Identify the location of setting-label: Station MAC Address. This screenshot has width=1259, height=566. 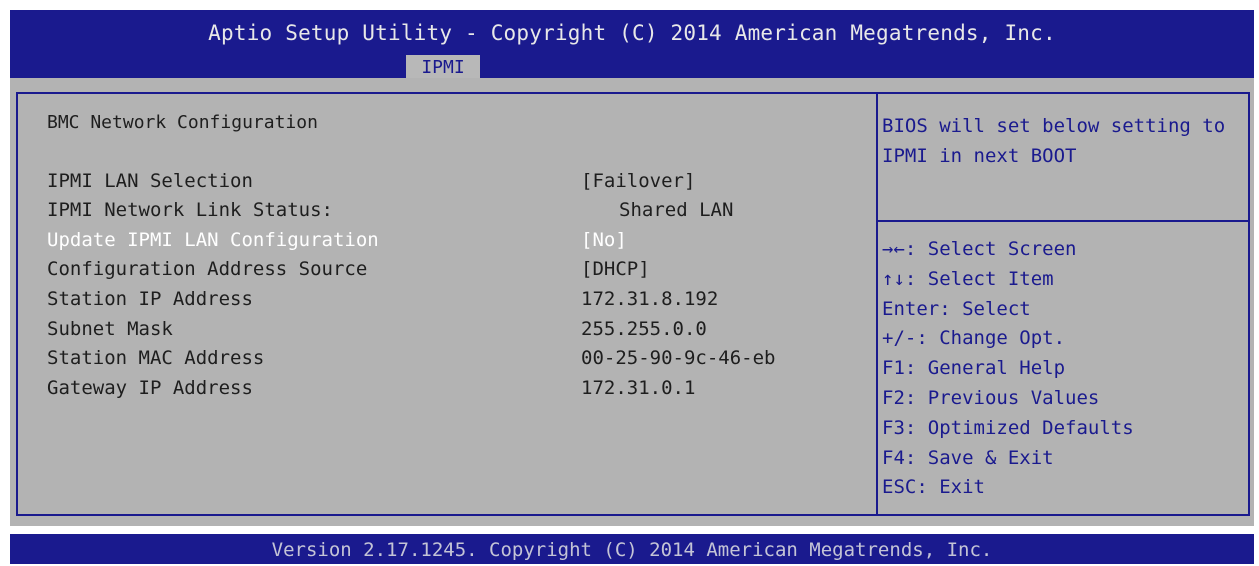
(156, 358).